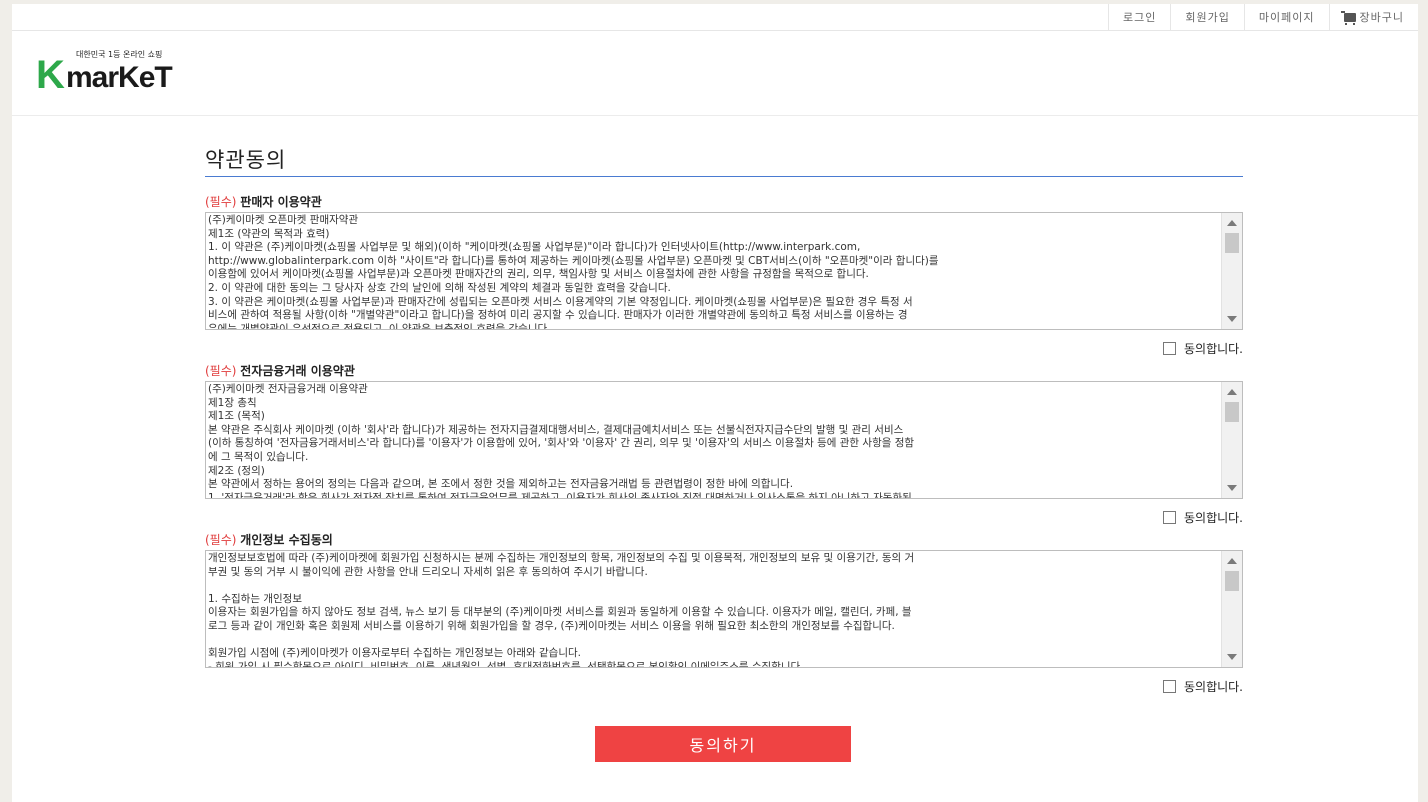 The width and height of the screenshot is (1428, 802). I want to click on agree-submit-button: 동의하기, so click(723, 744).